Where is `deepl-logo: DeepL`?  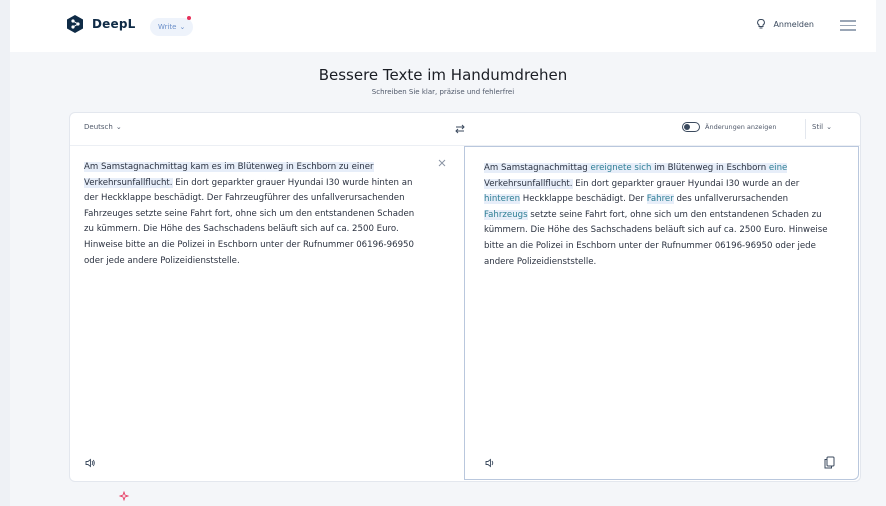 deepl-logo: DeepL is located at coordinates (100, 24).